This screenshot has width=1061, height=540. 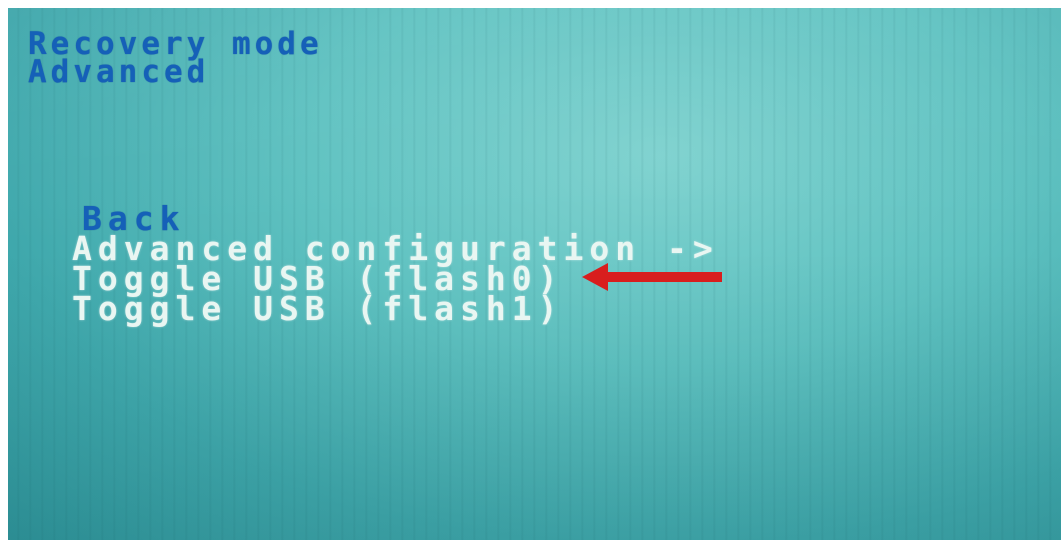 What do you see at coordinates (395, 308) in the screenshot?
I see `menu-item-toggle-usb-flash1: Toggle USB (flash1)` at bounding box center [395, 308].